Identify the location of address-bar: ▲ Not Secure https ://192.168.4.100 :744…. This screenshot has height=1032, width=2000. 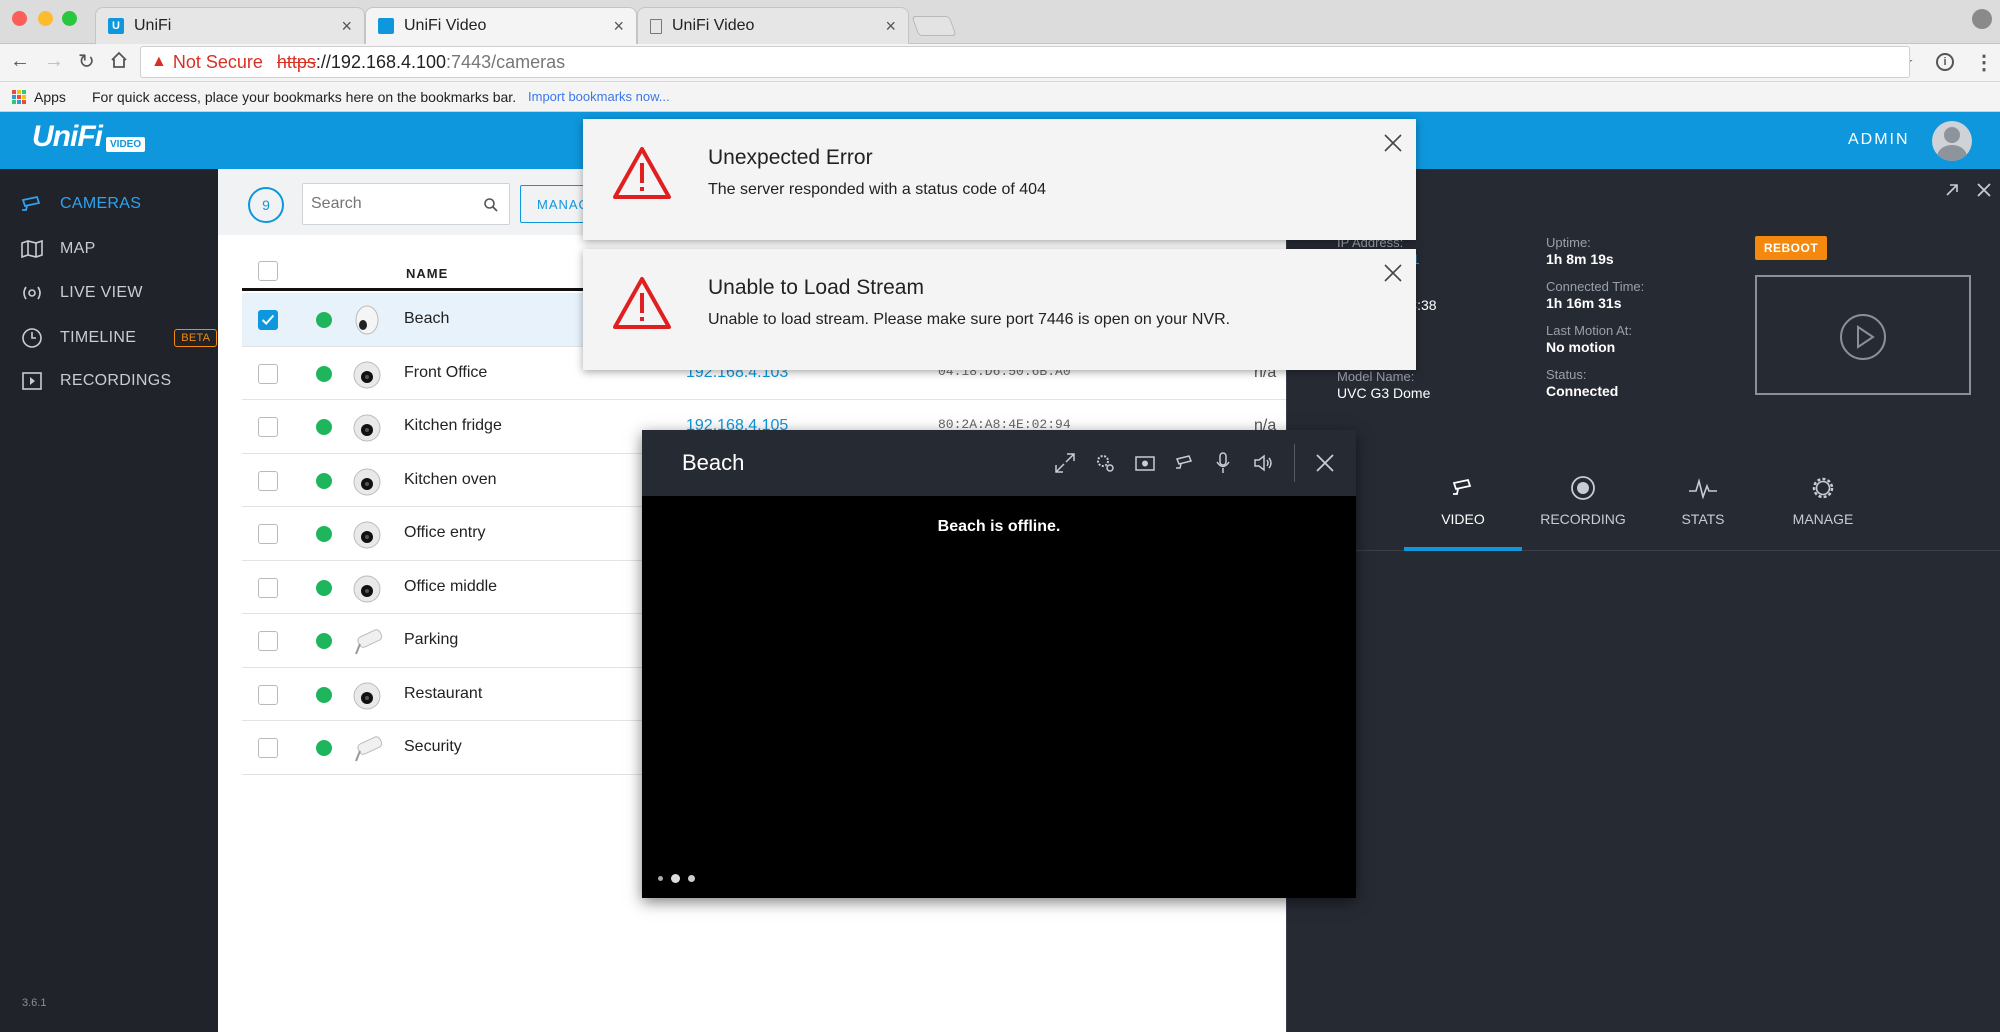
(1025, 62).